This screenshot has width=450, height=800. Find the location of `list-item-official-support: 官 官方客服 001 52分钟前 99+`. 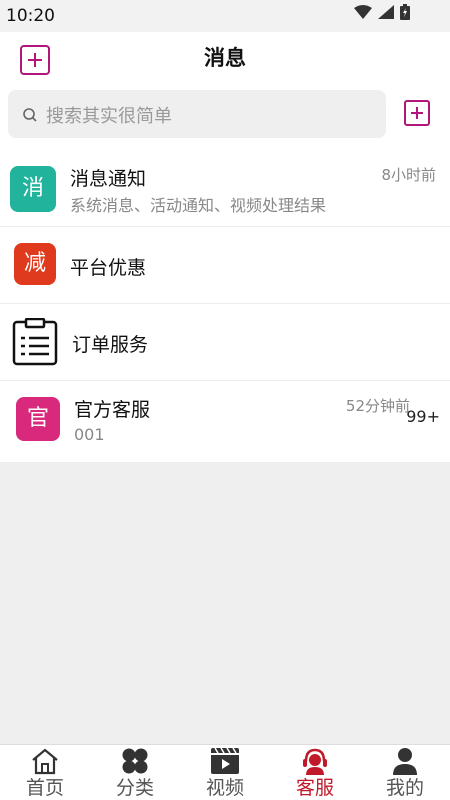

list-item-official-support: 官 官方客服 001 52分钟前 99+ is located at coordinates (225, 420).